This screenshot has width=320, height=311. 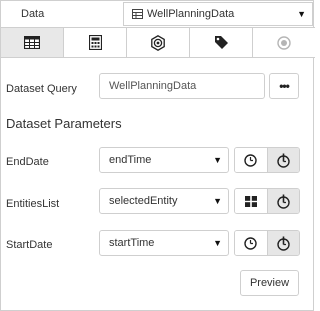 I want to click on gear-icon, so click(x=158, y=42).